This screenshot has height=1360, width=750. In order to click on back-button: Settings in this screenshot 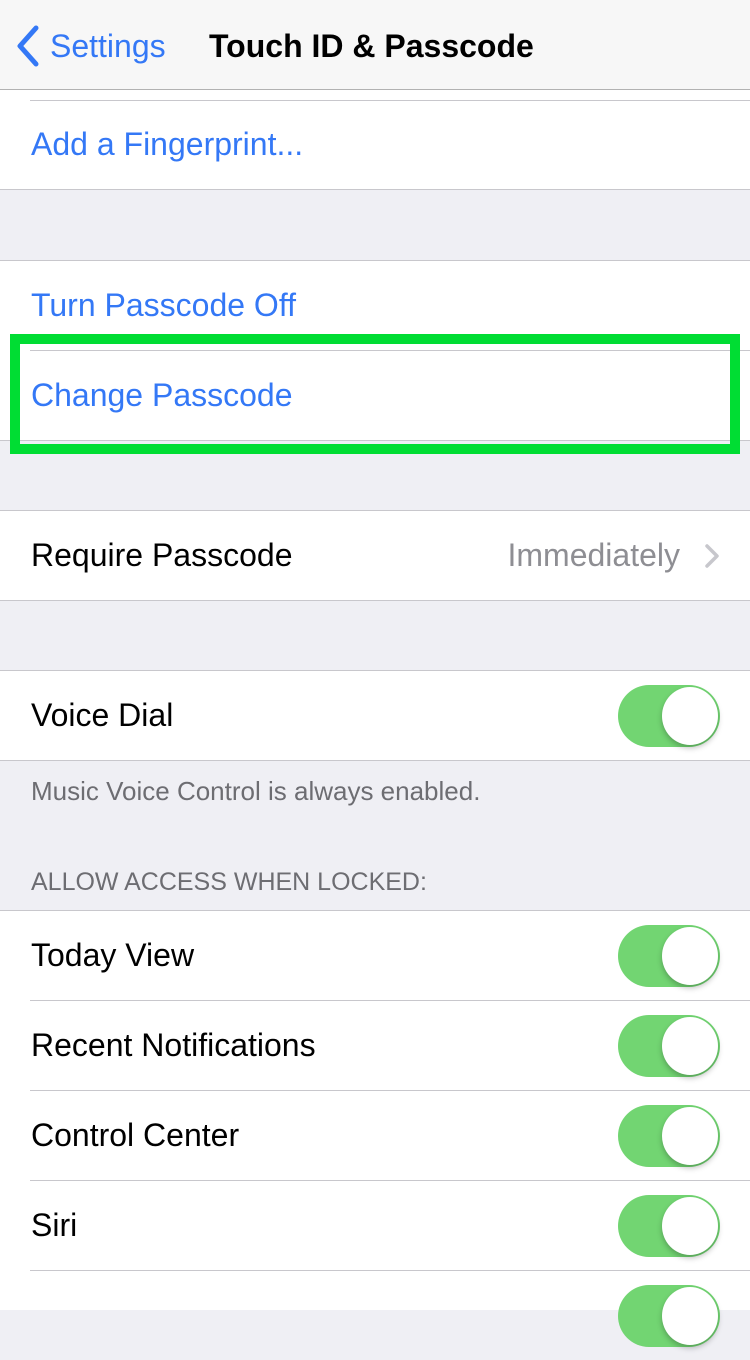, I will do `click(91, 46)`.